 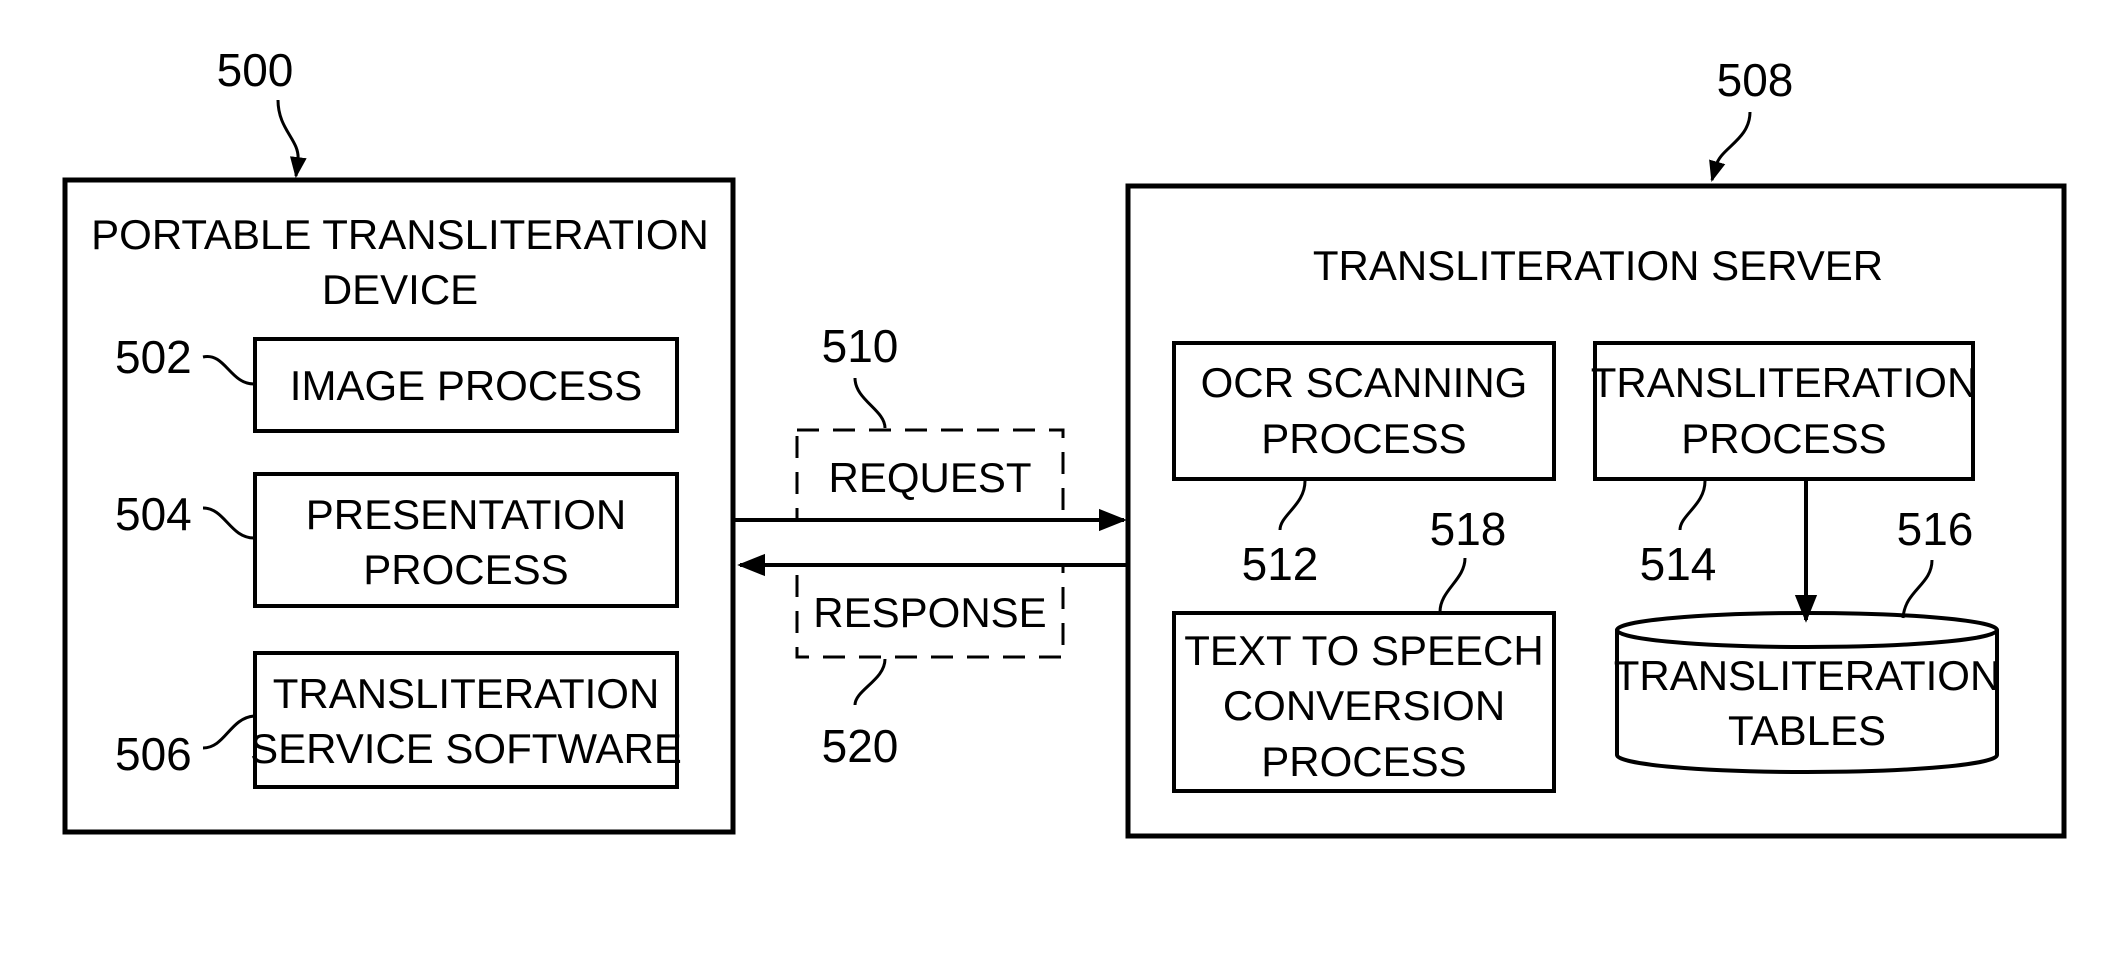 What do you see at coordinates (255, 70) in the screenshot?
I see `ref-500: 500` at bounding box center [255, 70].